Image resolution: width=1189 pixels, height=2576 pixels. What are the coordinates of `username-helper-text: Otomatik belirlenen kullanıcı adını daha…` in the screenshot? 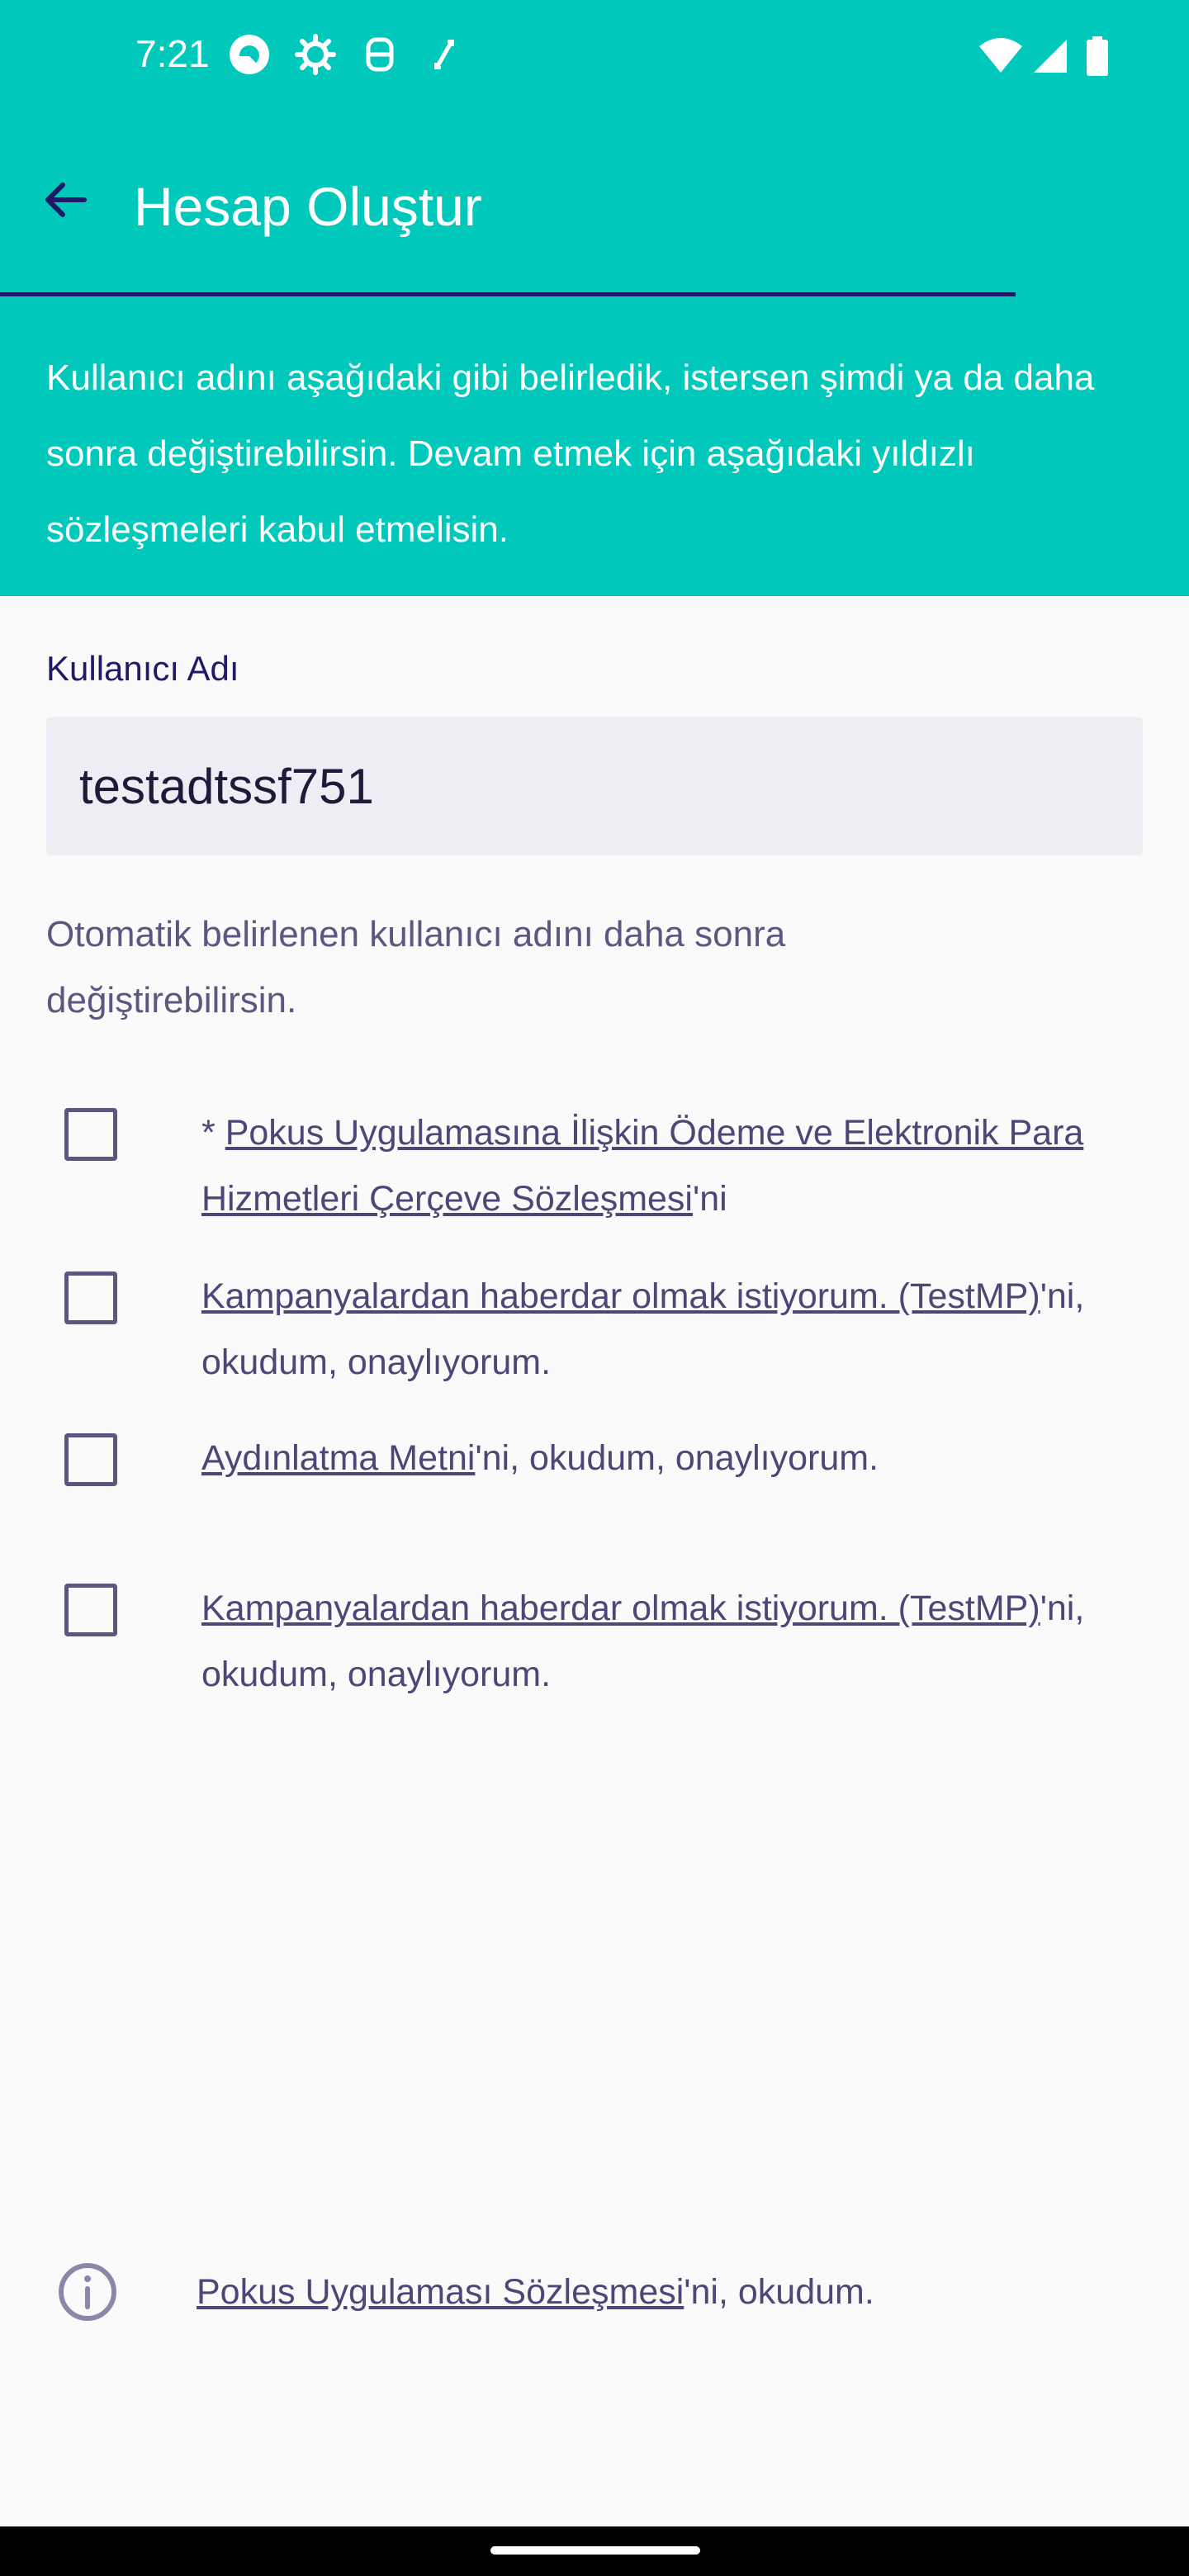 It's located at (416, 967).